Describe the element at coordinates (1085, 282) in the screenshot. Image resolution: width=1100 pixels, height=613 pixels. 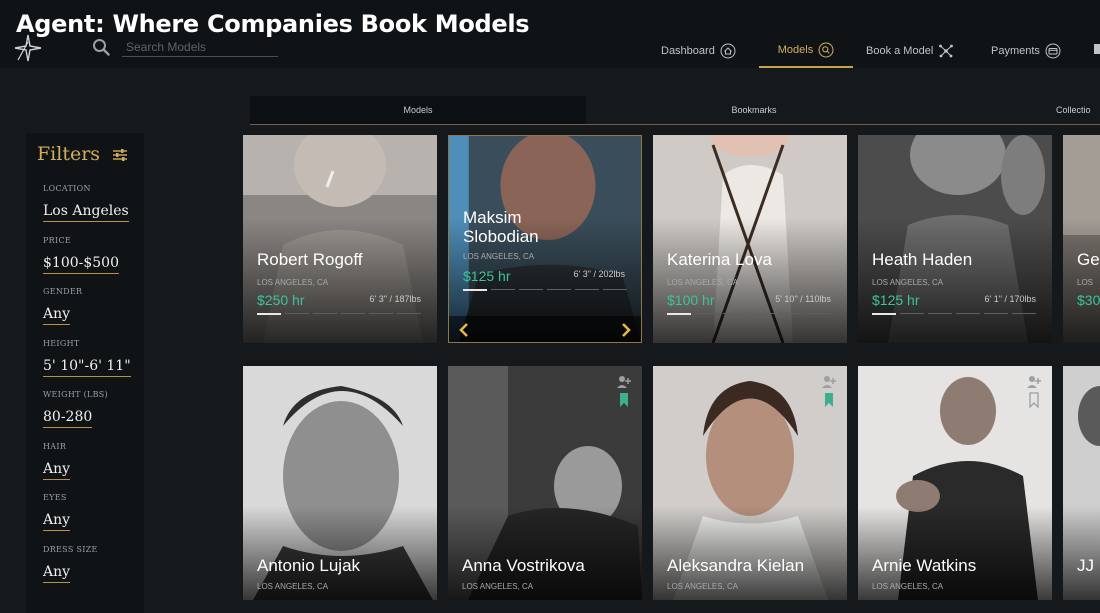
I see `model-location: LOS` at that location.